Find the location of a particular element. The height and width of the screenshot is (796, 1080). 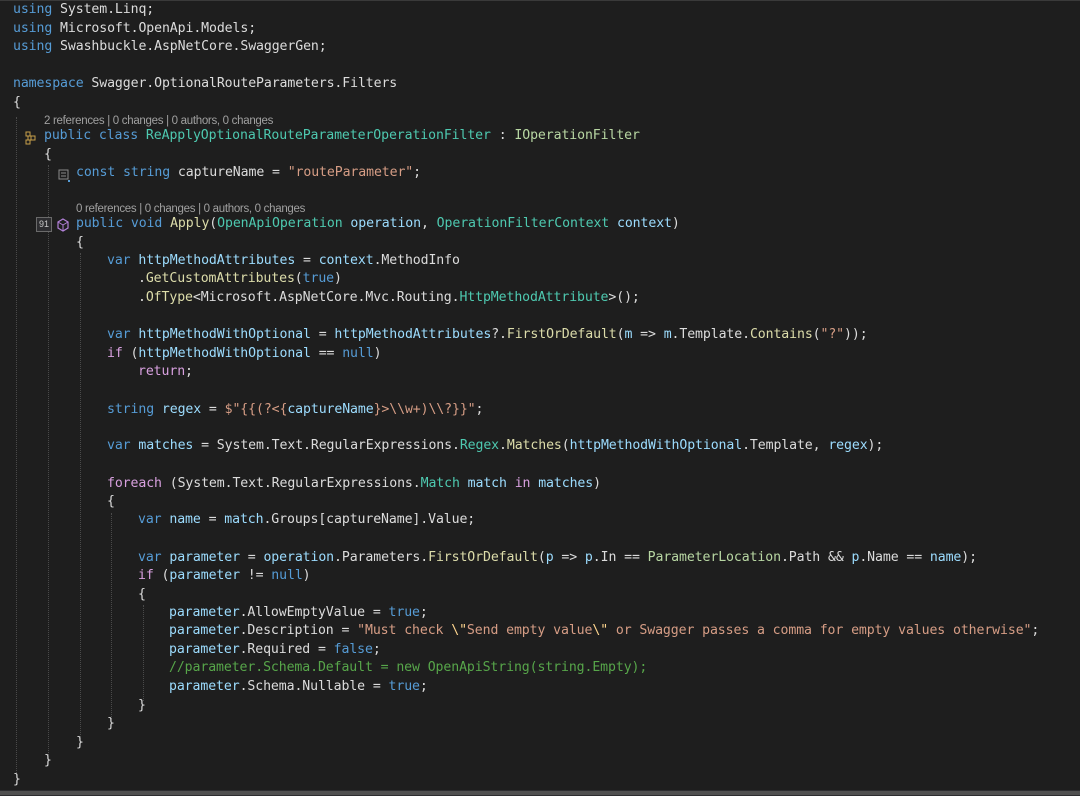

keyword: namespace is located at coordinates (48, 83).